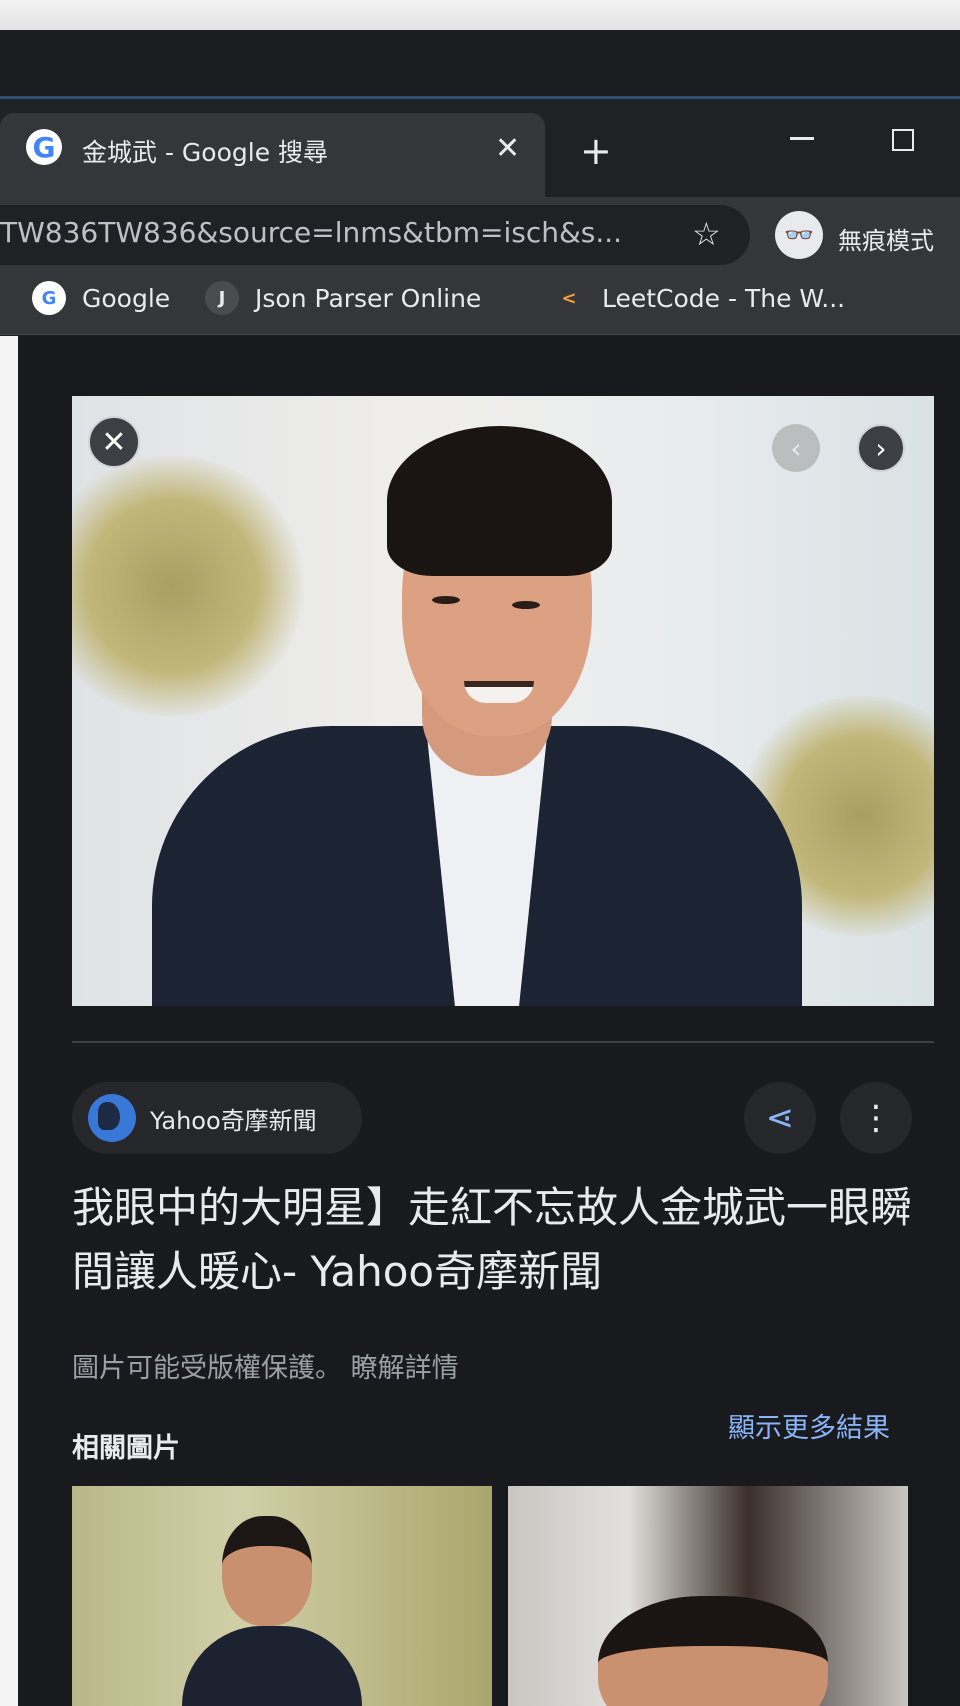  Describe the element at coordinates (507, 148) in the screenshot. I see `tab-close-icon: ✕` at that location.